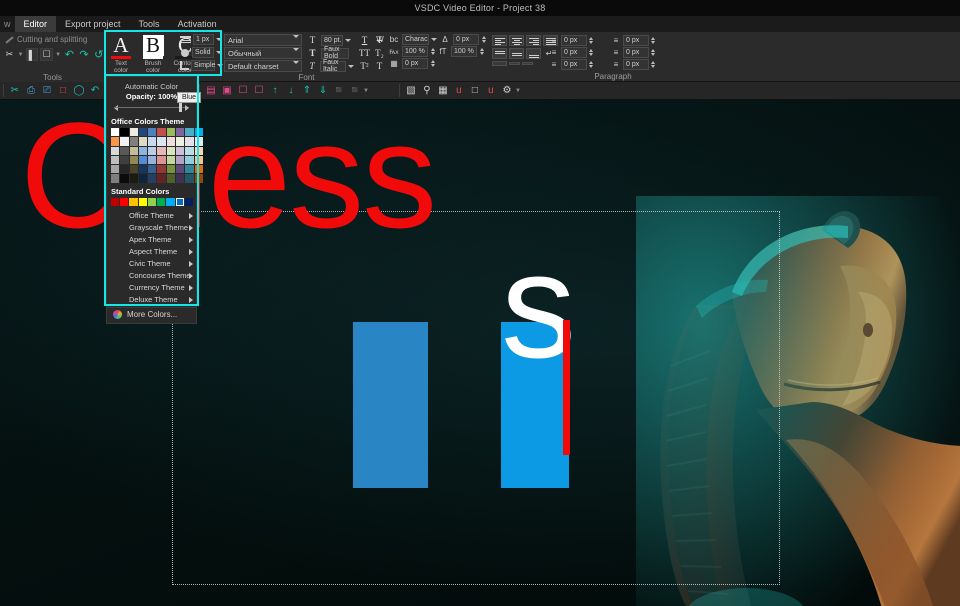 This screenshot has width=960, height=606. What do you see at coordinates (31, 91) in the screenshot?
I see `copy-icon: ⎙` at bounding box center [31, 91].